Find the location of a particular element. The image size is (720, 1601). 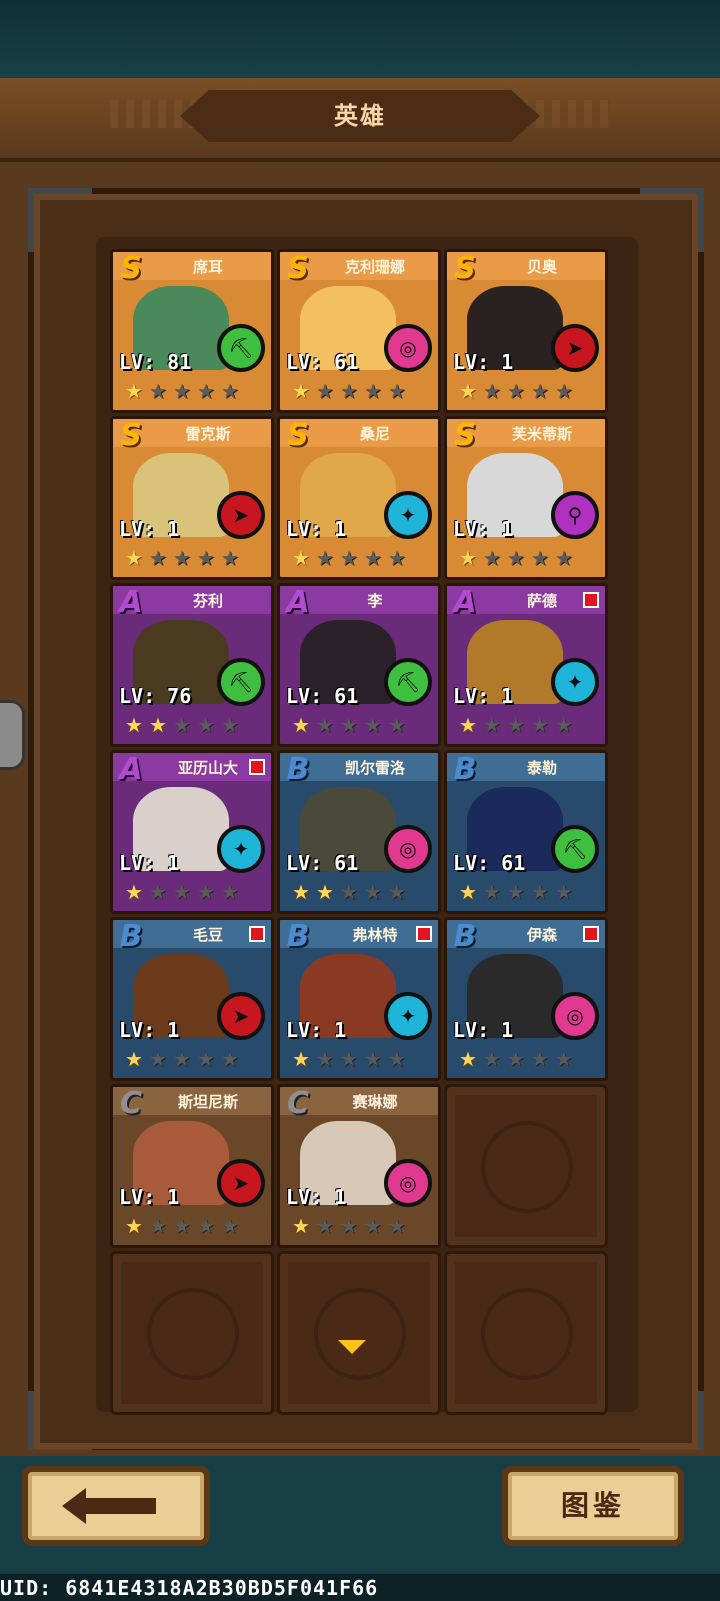

hero-name: 赛琳娜 is located at coordinates (375, 1102).